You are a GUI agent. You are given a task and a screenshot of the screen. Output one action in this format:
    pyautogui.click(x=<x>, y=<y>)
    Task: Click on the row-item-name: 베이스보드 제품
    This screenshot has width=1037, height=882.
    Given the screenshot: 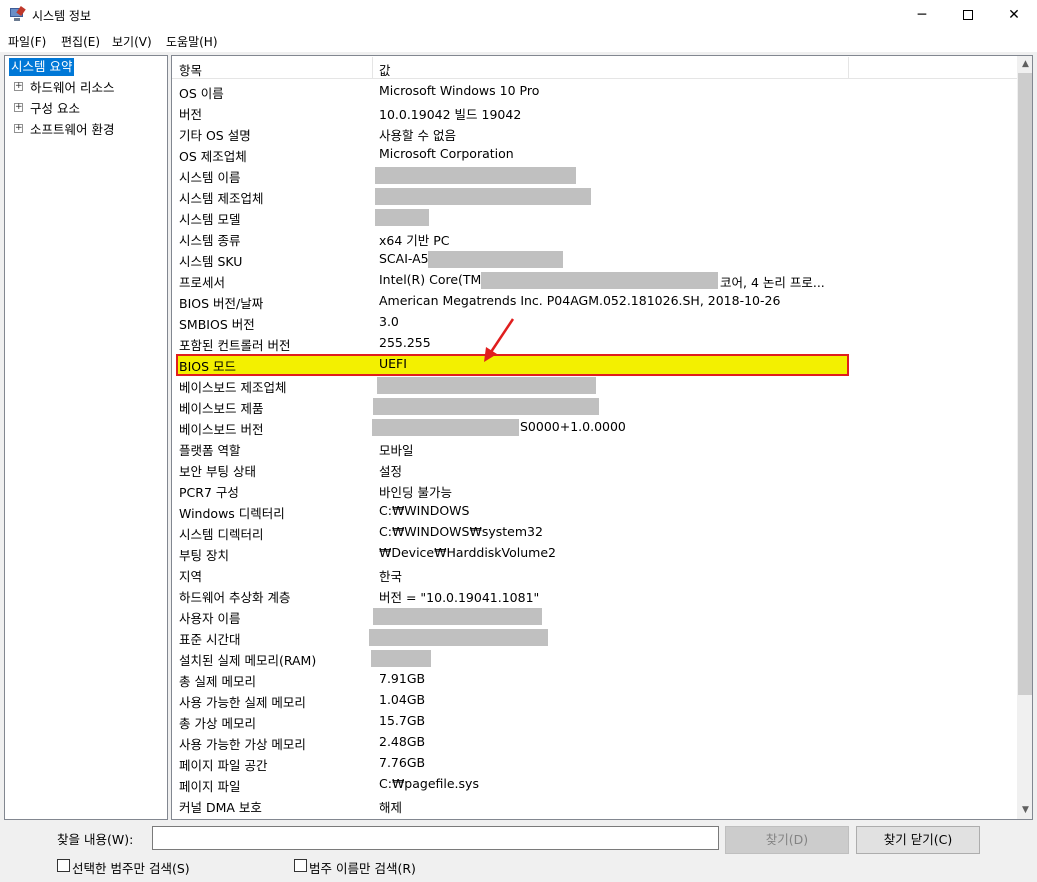 What is the action you would take?
    pyautogui.click(x=221, y=408)
    